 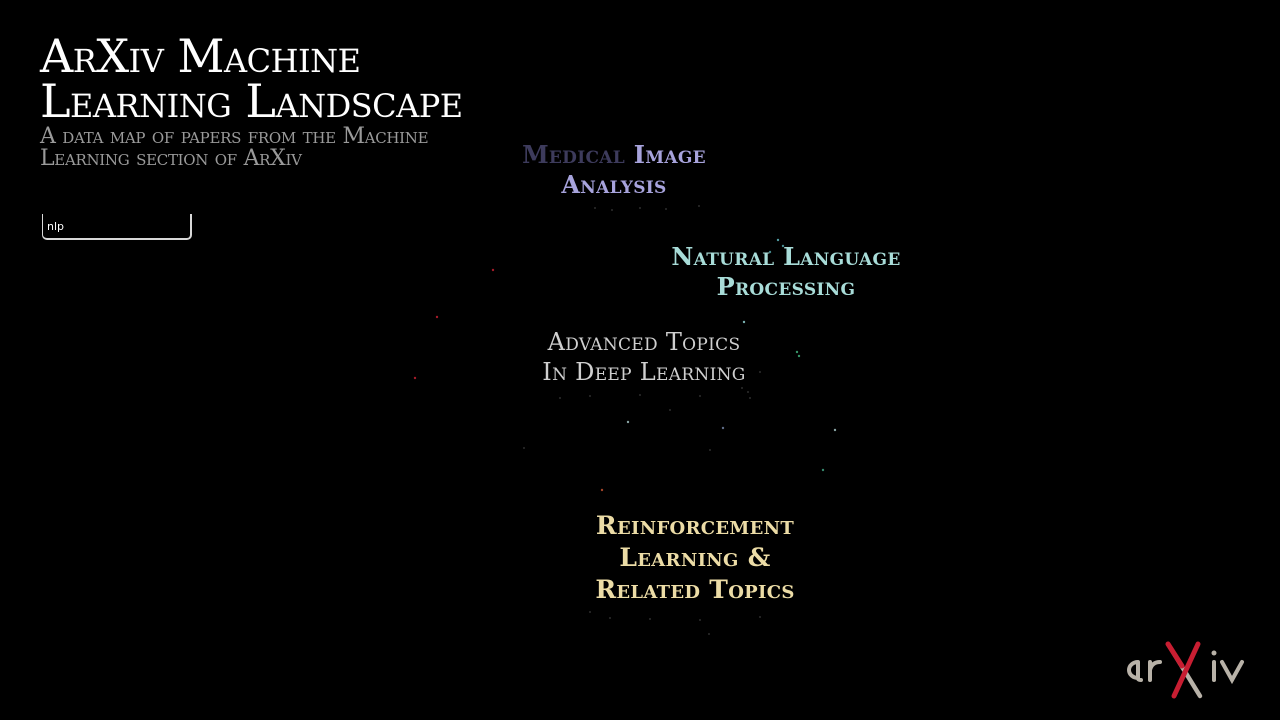 What do you see at coordinates (171, 158) in the screenshot?
I see `subtitle-line-2: Learning section of ArXiv` at bounding box center [171, 158].